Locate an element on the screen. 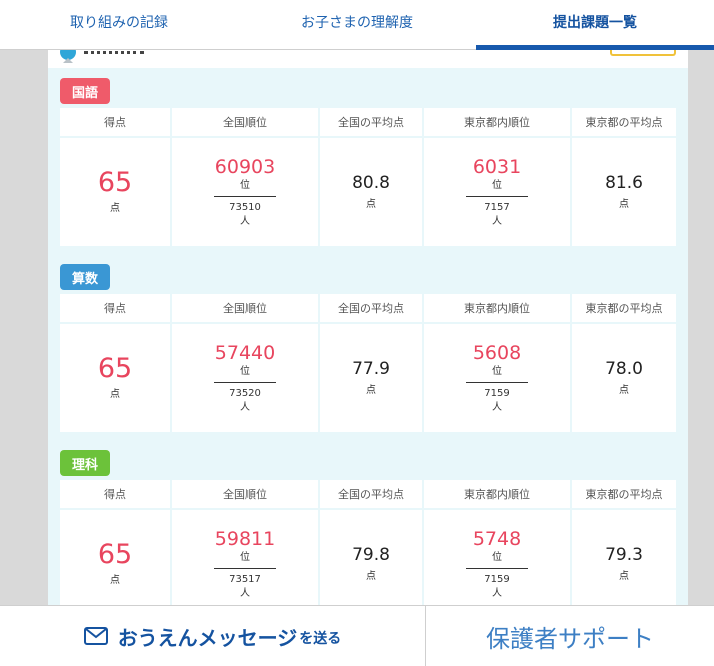 The width and height of the screenshot is (714, 666). rank-value: 6031 is located at coordinates (497, 167).